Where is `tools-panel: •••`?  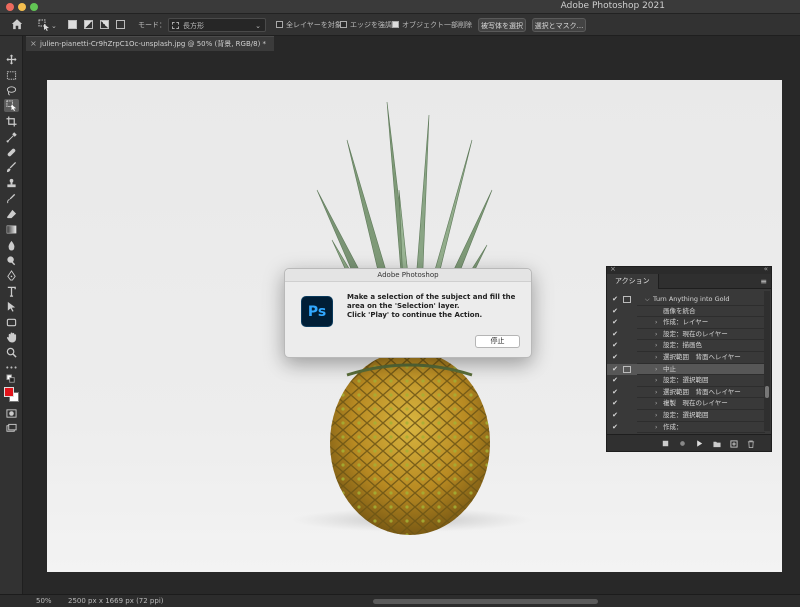 tools-panel: ••• is located at coordinates (11, 315).